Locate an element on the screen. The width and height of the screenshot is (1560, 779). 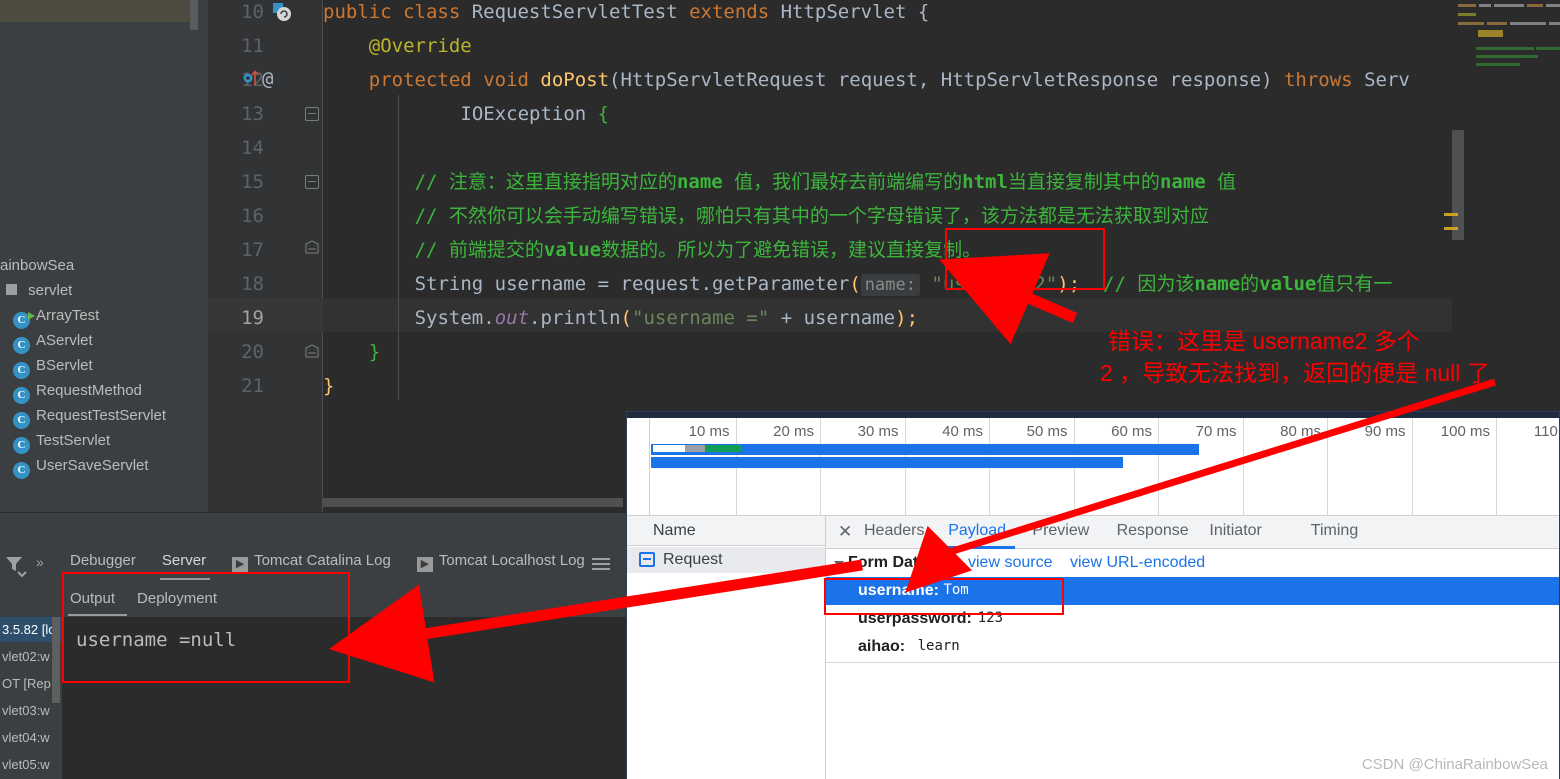
tool-tab-debugger: Debugger is located at coordinates (103, 560).